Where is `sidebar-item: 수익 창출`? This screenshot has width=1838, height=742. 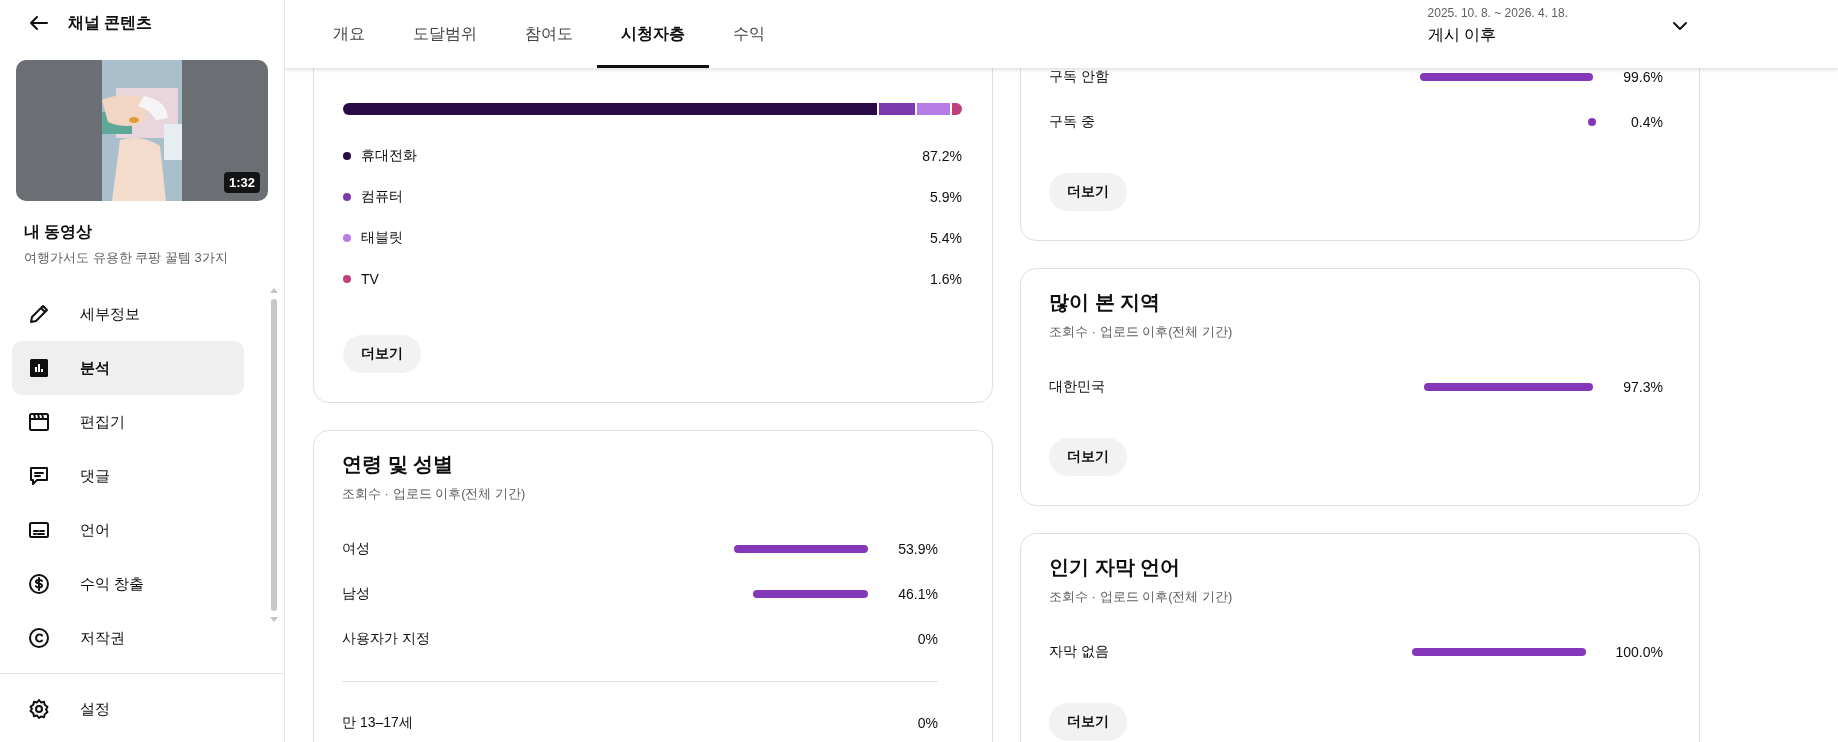
sidebar-item: 수익 창출 is located at coordinates (128, 584).